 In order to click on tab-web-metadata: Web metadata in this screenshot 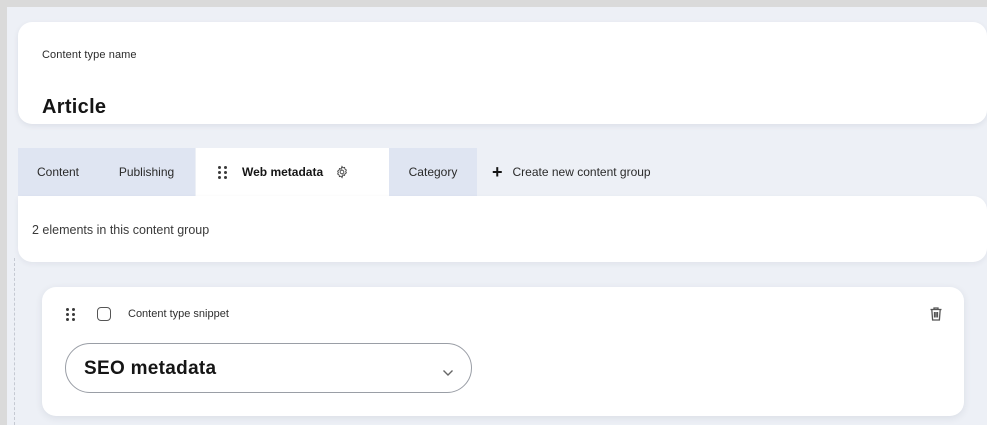, I will do `click(292, 172)`.